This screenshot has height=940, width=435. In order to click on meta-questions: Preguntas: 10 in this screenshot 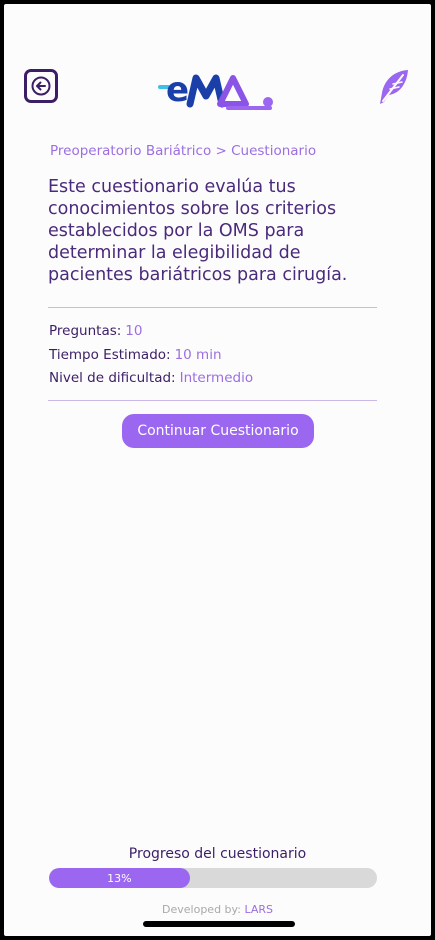, I will do `click(95, 331)`.